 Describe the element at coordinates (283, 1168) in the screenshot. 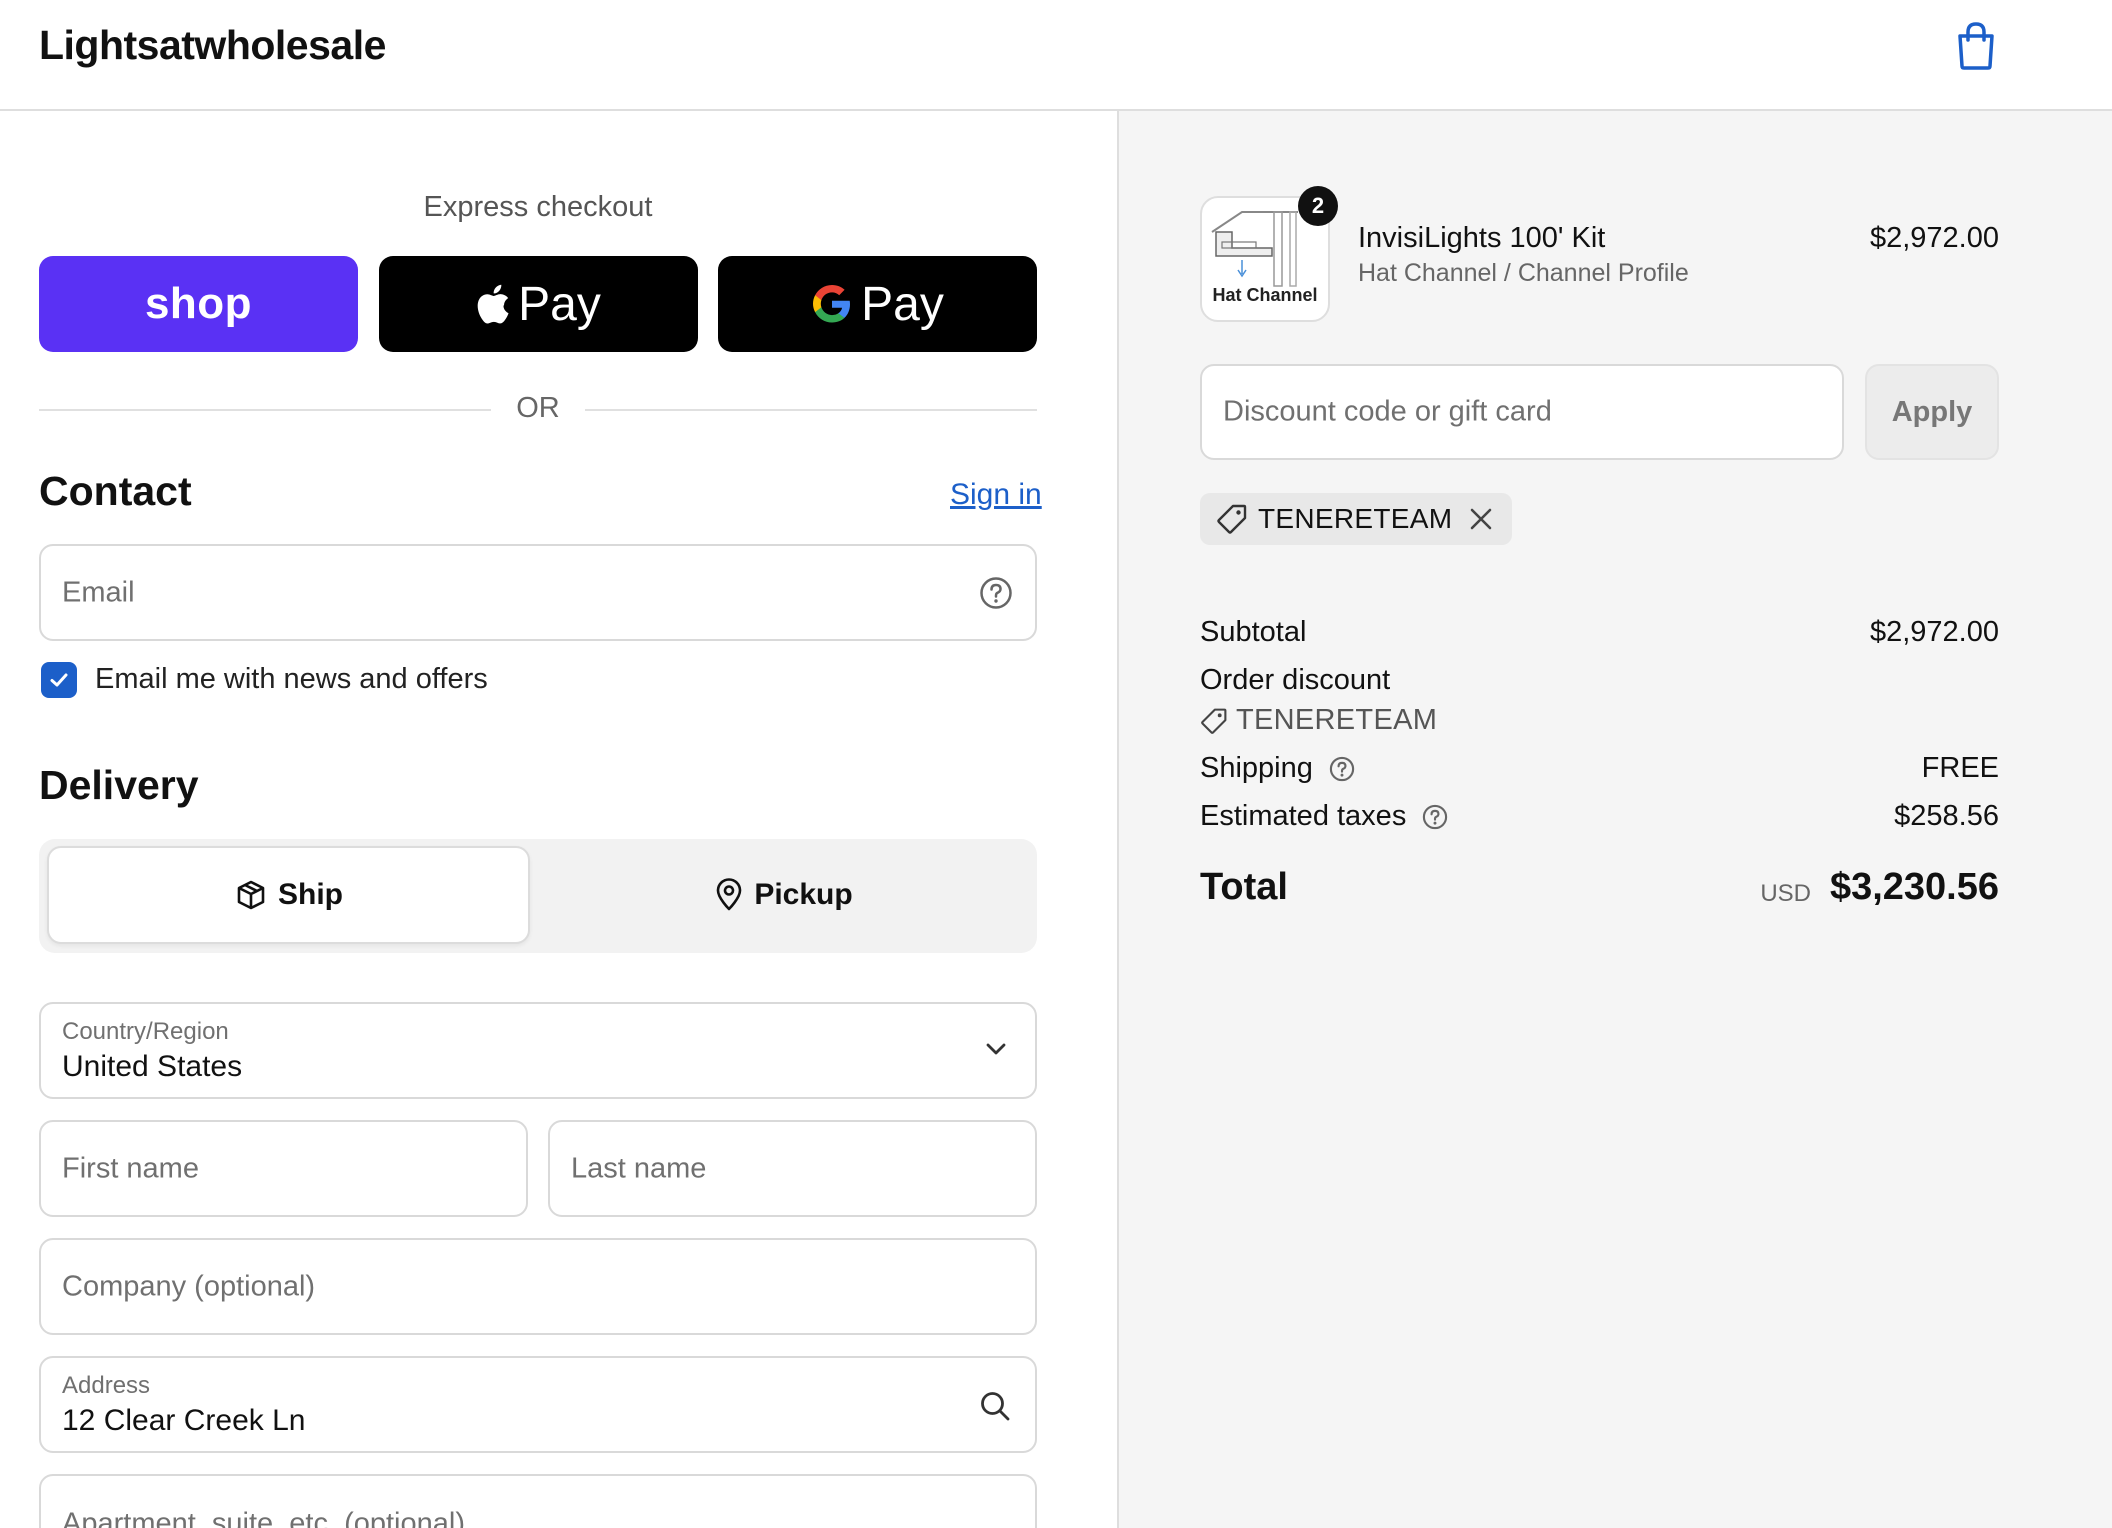

I see `first-name-field: First name` at that location.